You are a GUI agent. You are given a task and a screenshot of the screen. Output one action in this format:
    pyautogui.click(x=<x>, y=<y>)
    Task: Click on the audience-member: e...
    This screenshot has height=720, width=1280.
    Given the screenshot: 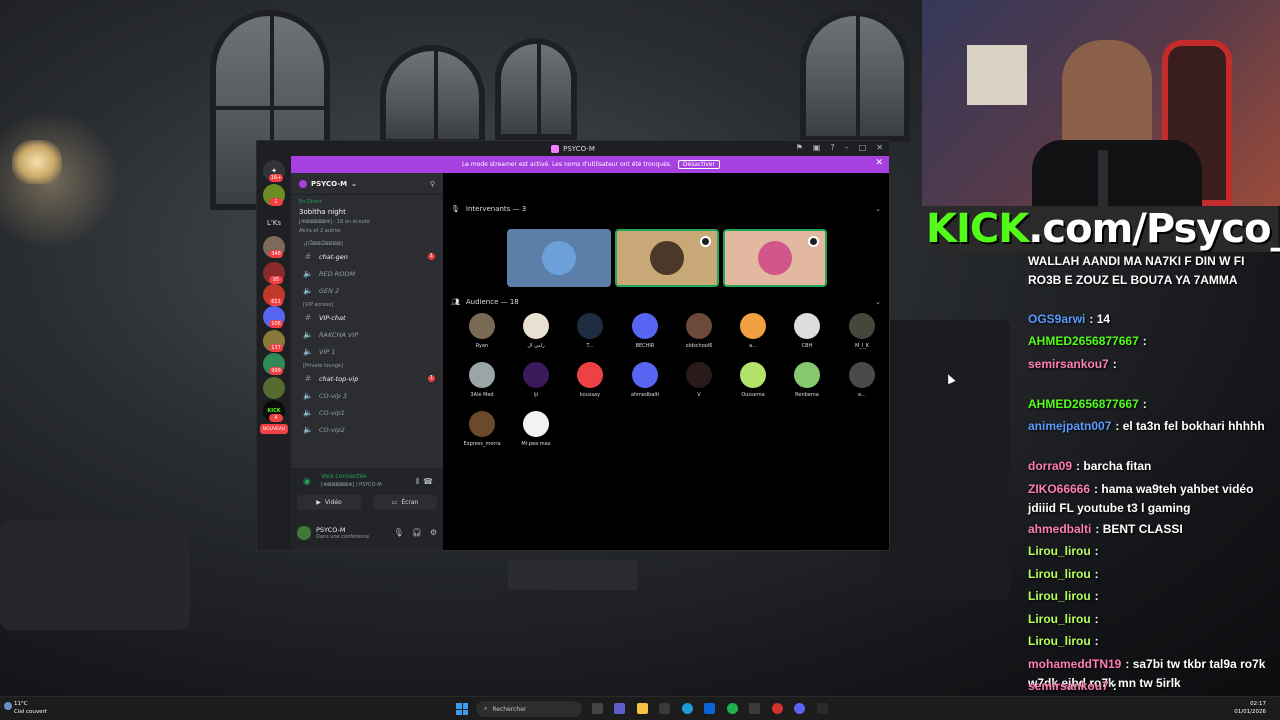 What is the action you would take?
    pyautogui.click(x=862, y=380)
    